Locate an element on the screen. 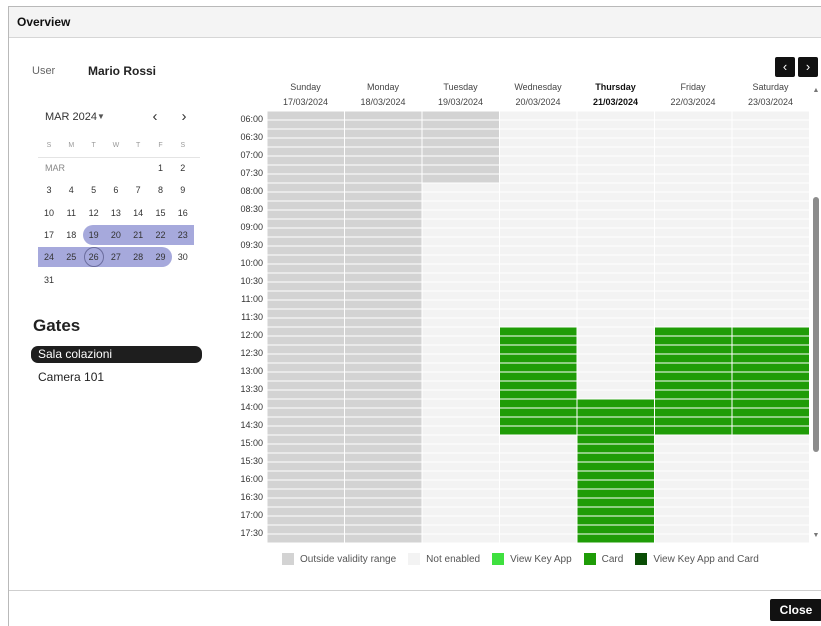 This screenshot has width=821, height=626. schedule-next-button: › is located at coordinates (808, 67).